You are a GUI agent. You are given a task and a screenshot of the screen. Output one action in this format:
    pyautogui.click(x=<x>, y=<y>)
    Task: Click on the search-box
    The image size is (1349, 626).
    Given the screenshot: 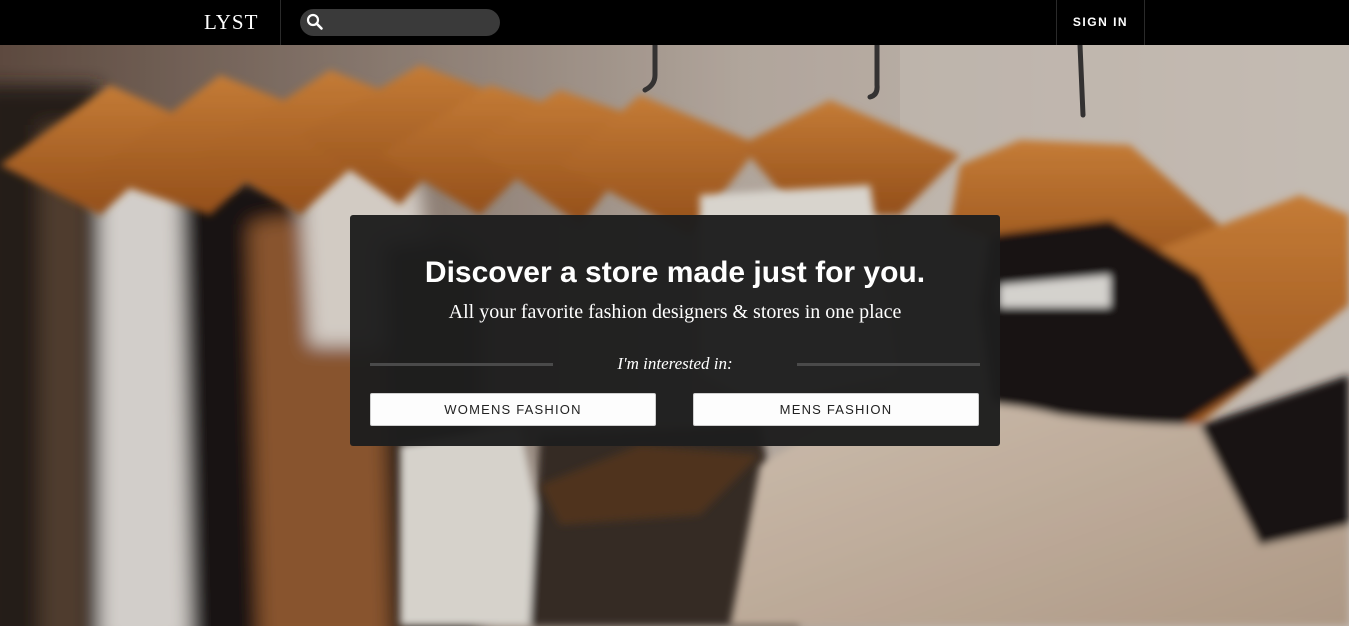 What is the action you would take?
    pyautogui.click(x=400, y=22)
    